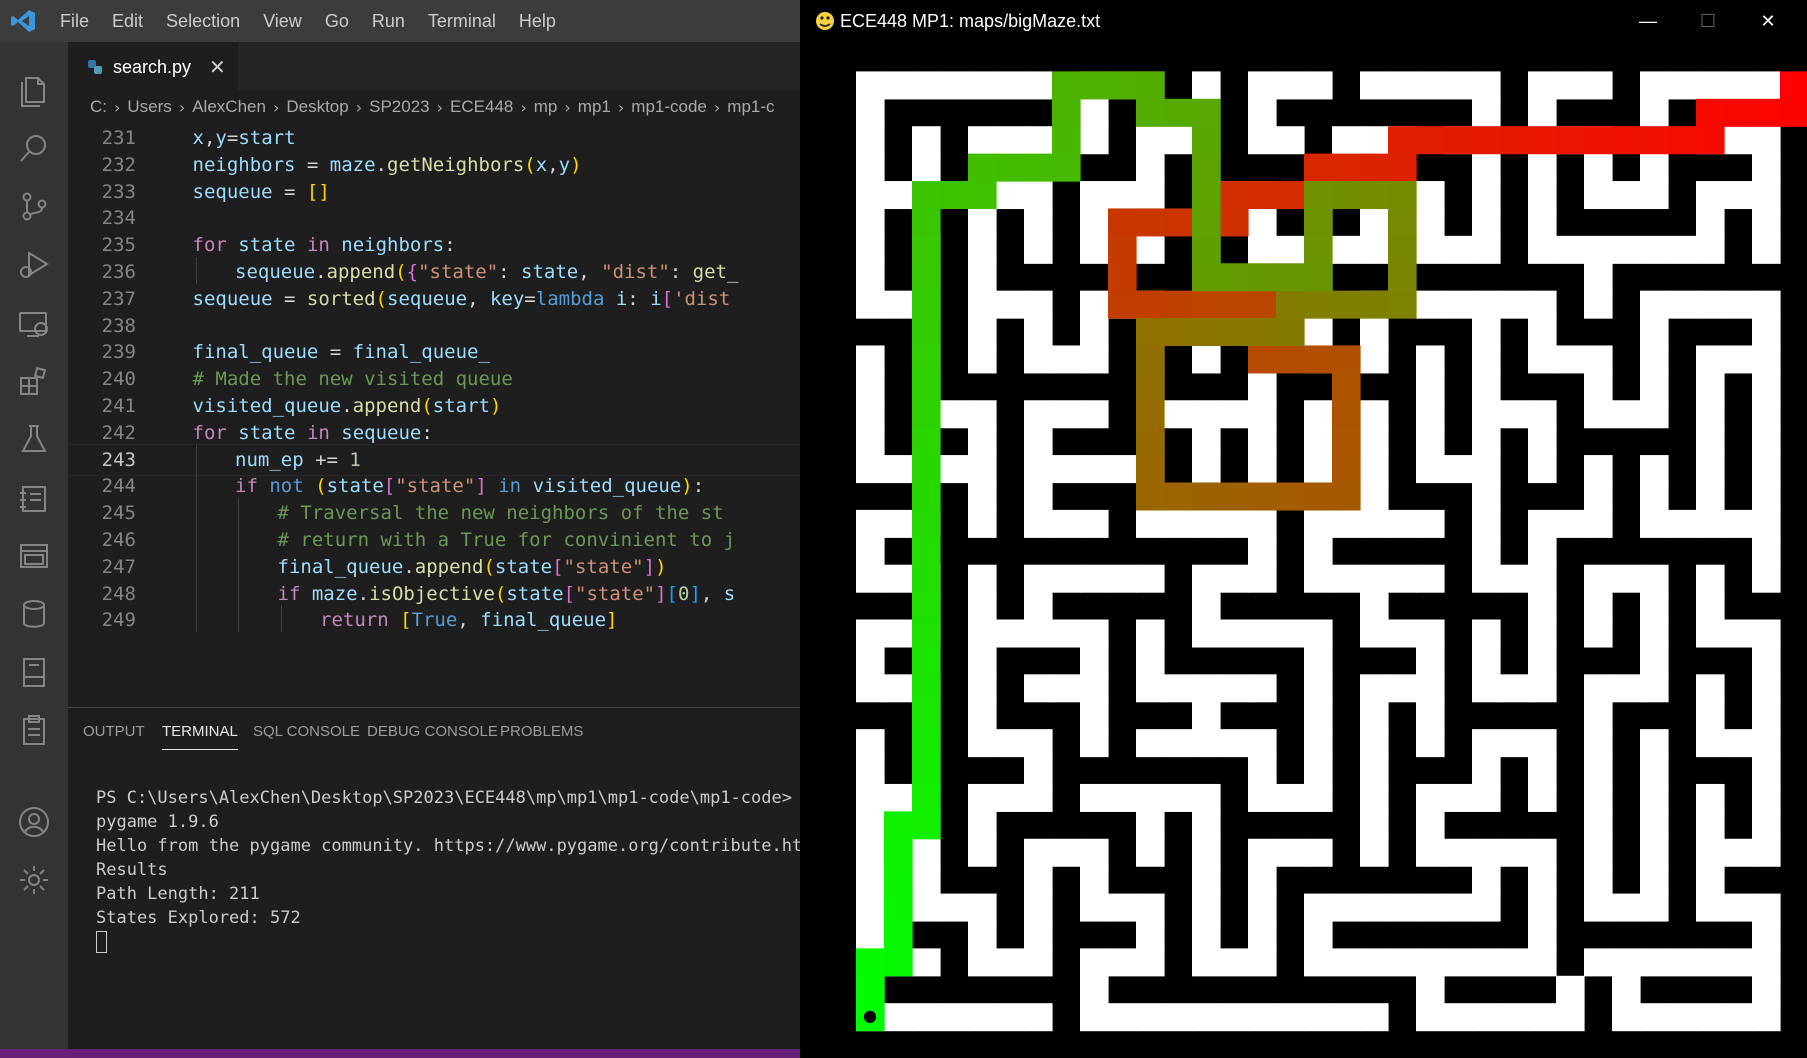 This screenshot has height=1058, width=1807. I want to click on tab-sql-console: SQL CONSOLE, so click(306, 732).